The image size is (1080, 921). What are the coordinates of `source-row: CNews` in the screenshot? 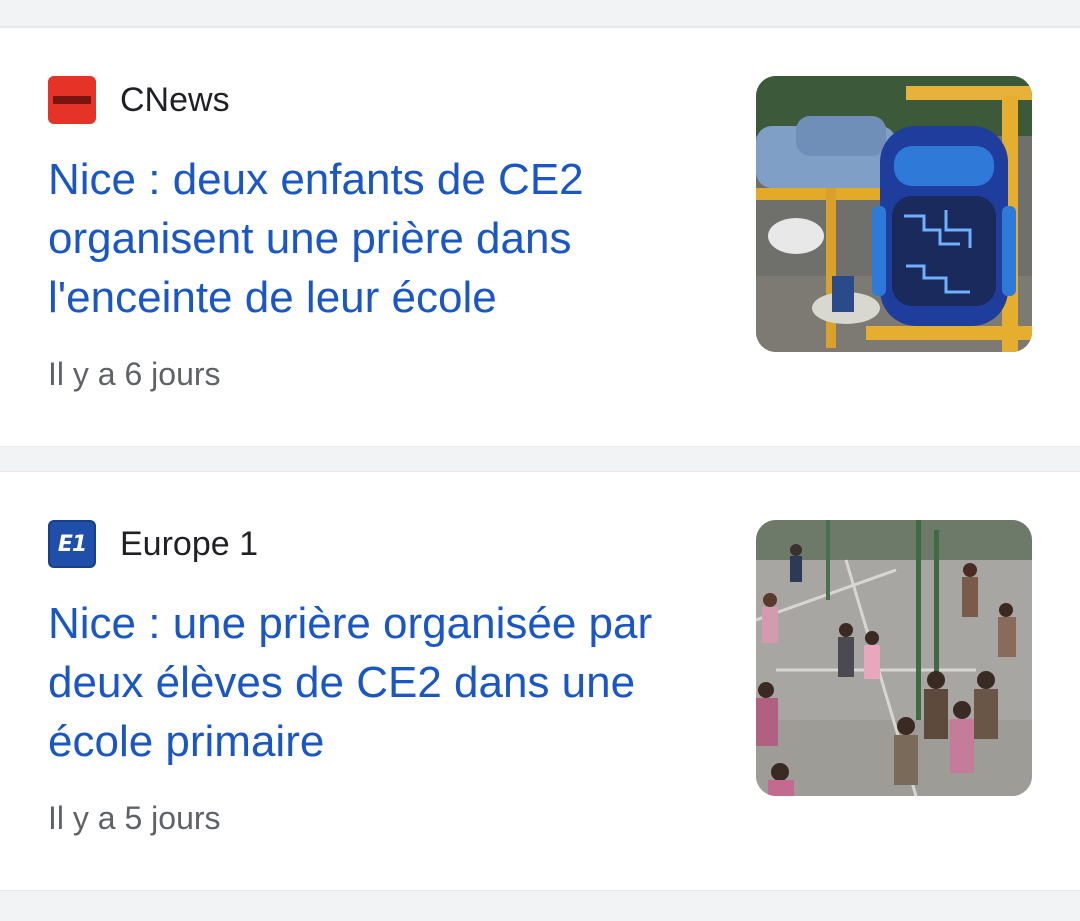 It's located at (139, 100).